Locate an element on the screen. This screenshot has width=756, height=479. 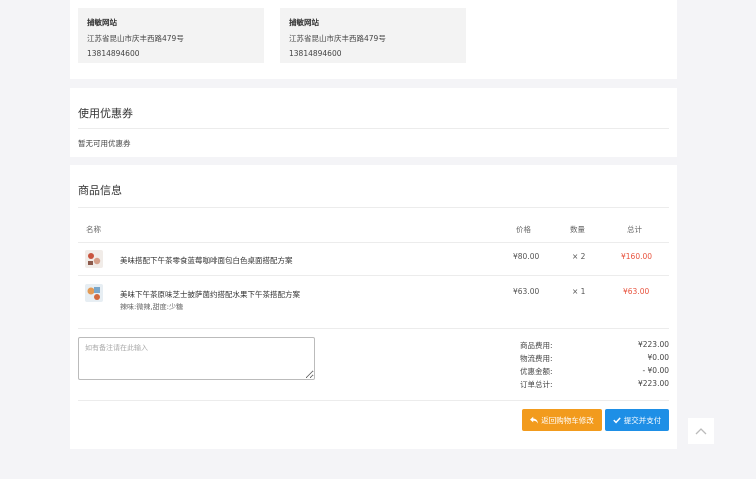
coupon-empty-text: 暂无可用优惠券 is located at coordinates (104, 143).